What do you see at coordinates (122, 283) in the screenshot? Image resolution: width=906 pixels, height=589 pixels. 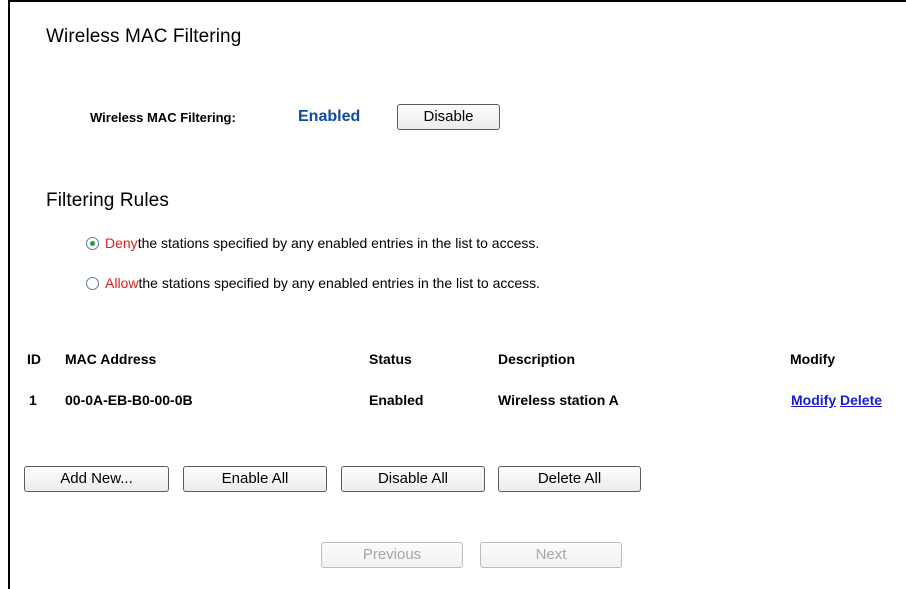 I see `allow-keyword: Allow` at bounding box center [122, 283].